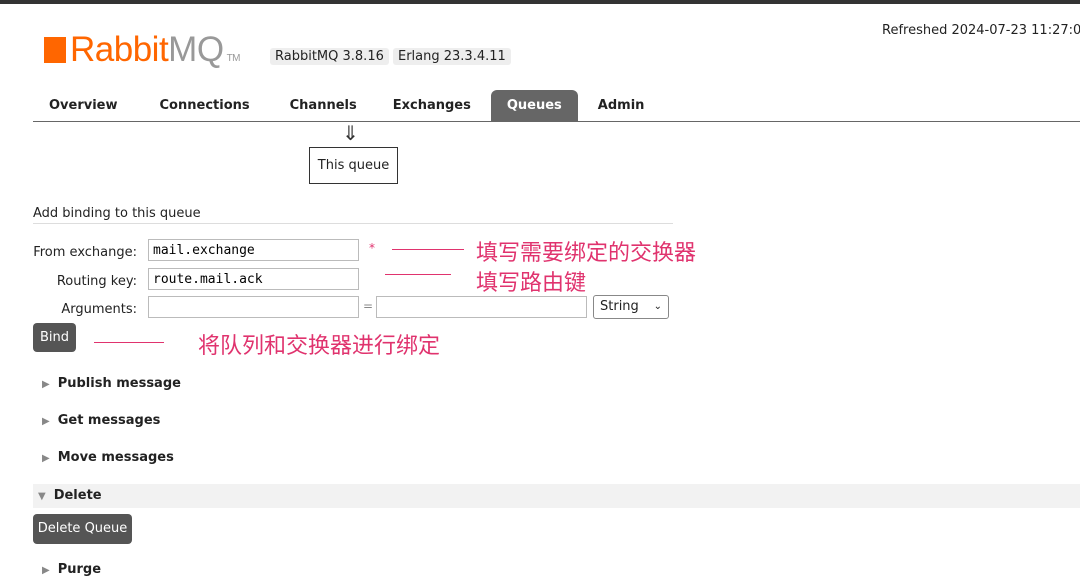  Describe the element at coordinates (368, 306) in the screenshot. I see `equals-sign: =` at that location.